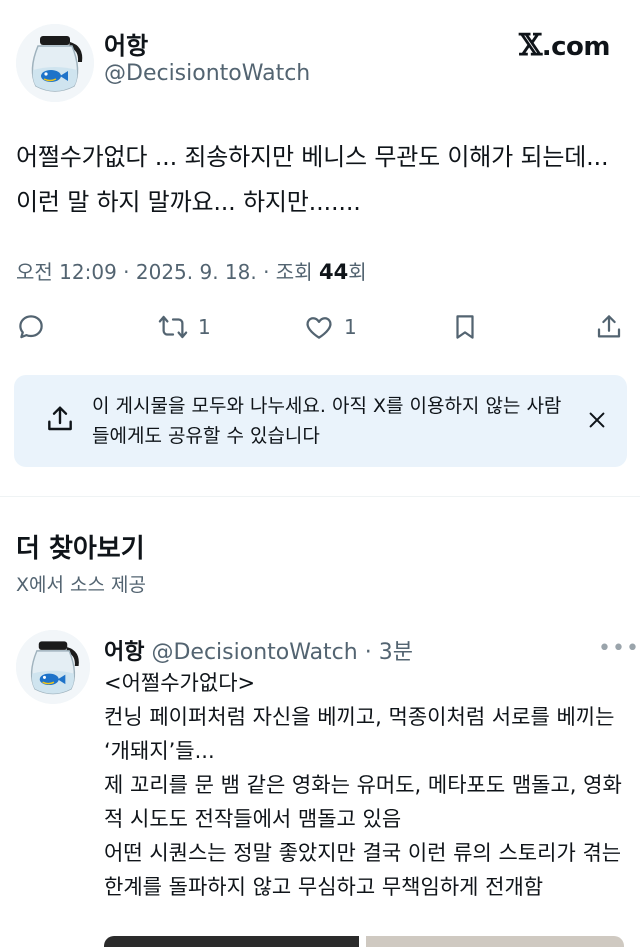 This screenshot has height=947, width=640. I want to click on related-author-avatar, so click(53, 667).